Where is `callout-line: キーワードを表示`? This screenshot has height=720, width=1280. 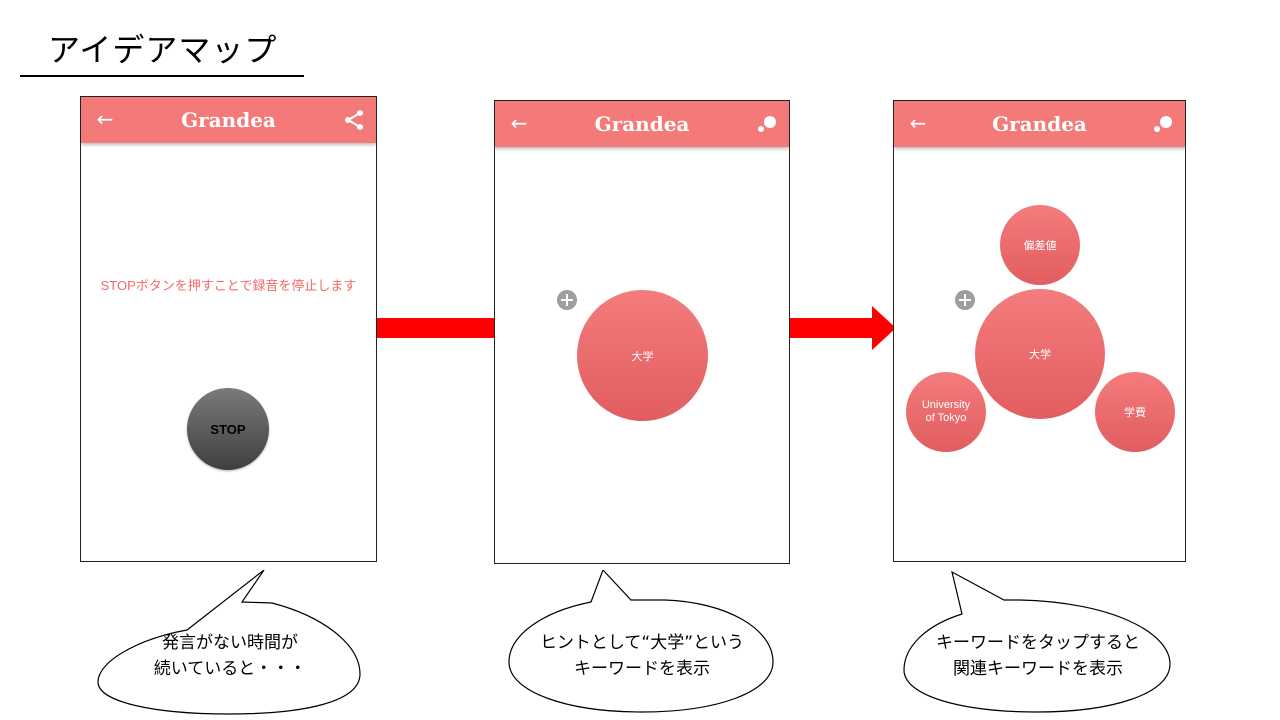
callout-line: キーワードを表示 is located at coordinates (642, 669).